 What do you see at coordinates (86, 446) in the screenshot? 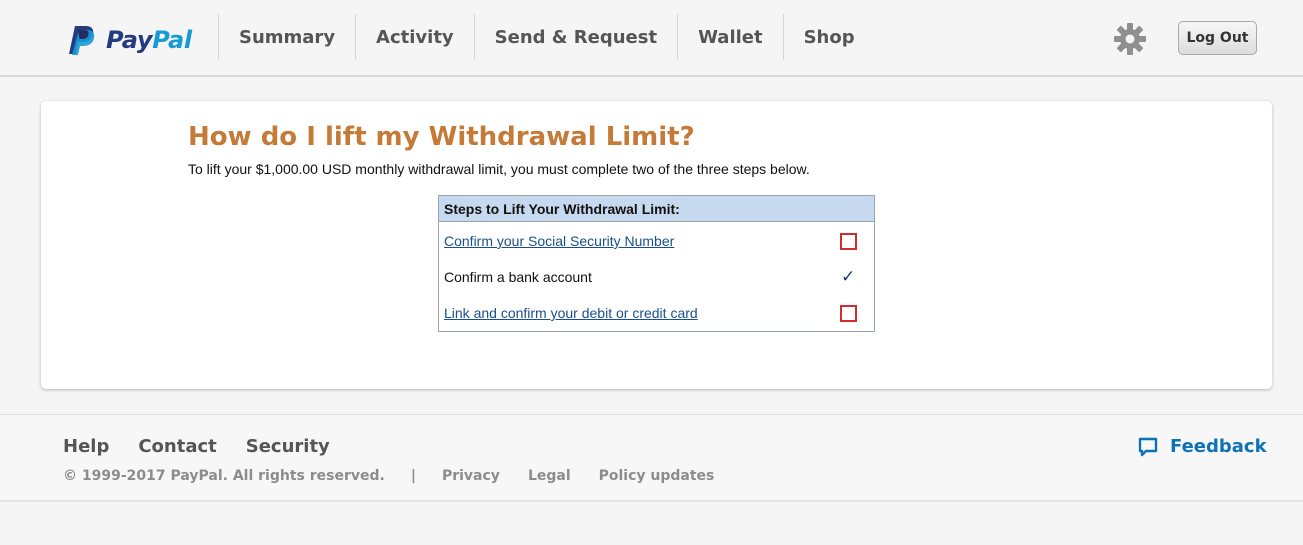
I see `footer-help-link: Help` at bounding box center [86, 446].